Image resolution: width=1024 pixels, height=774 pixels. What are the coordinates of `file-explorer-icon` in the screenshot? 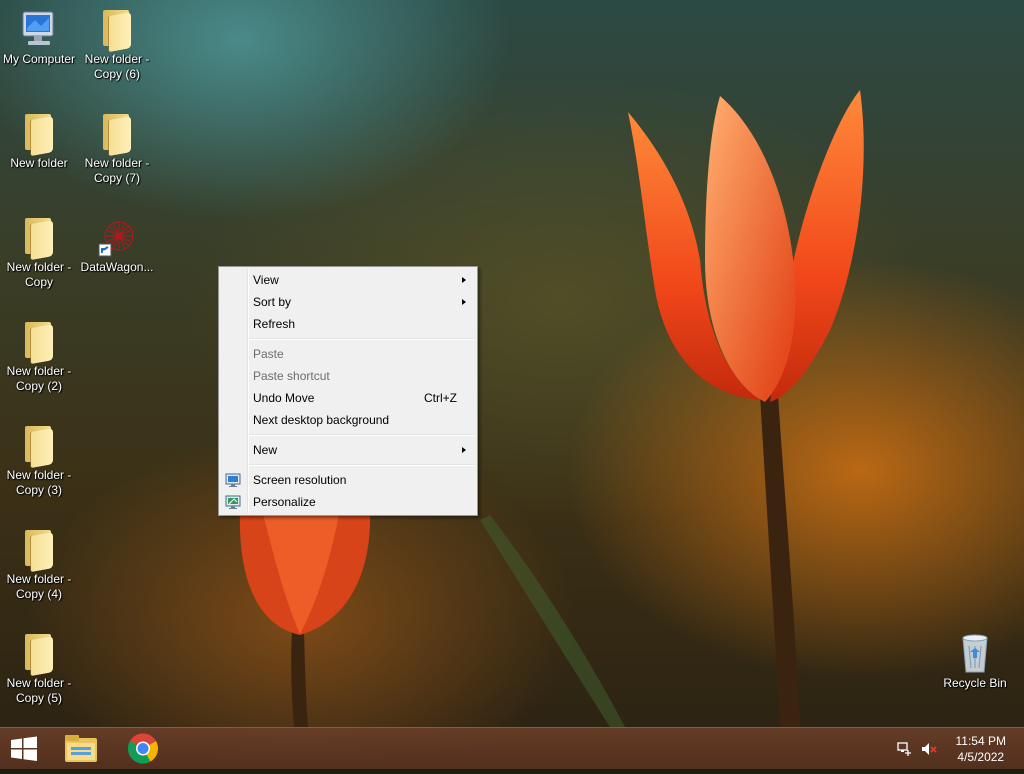 It's located at (81, 748).